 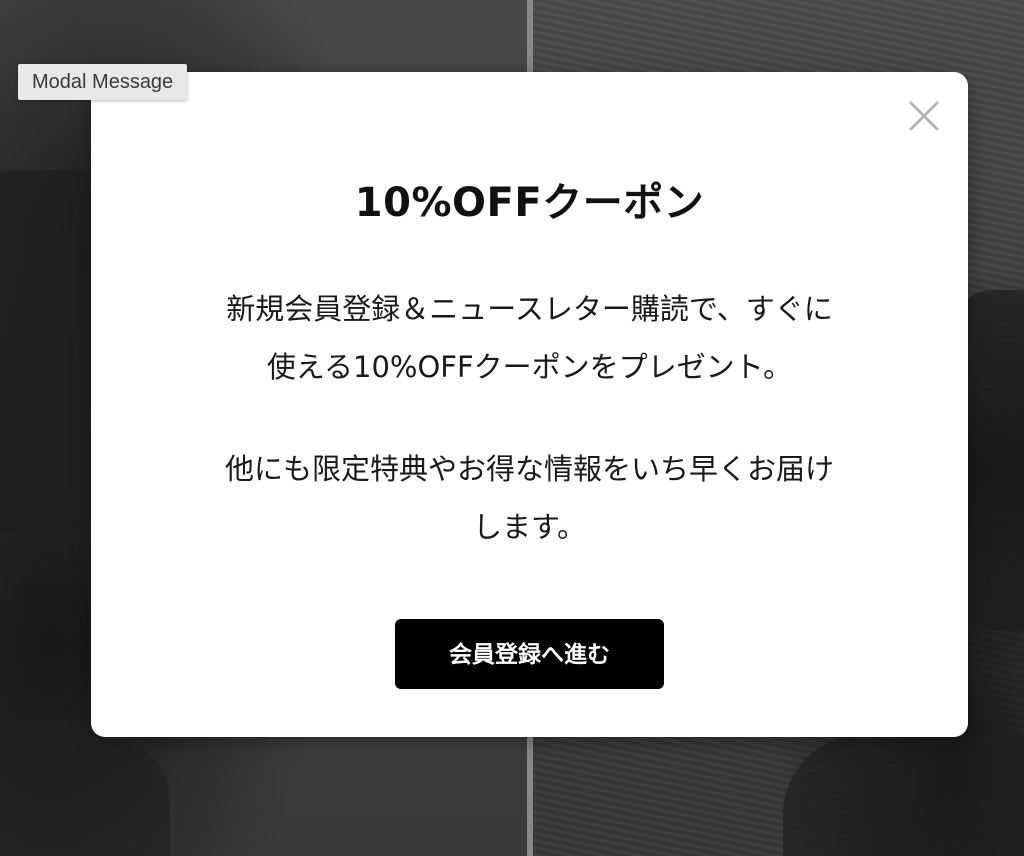 What do you see at coordinates (103, 82) in the screenshot?
I see `modal-message-tag: Modal Message` at bounding box center [103, 82].